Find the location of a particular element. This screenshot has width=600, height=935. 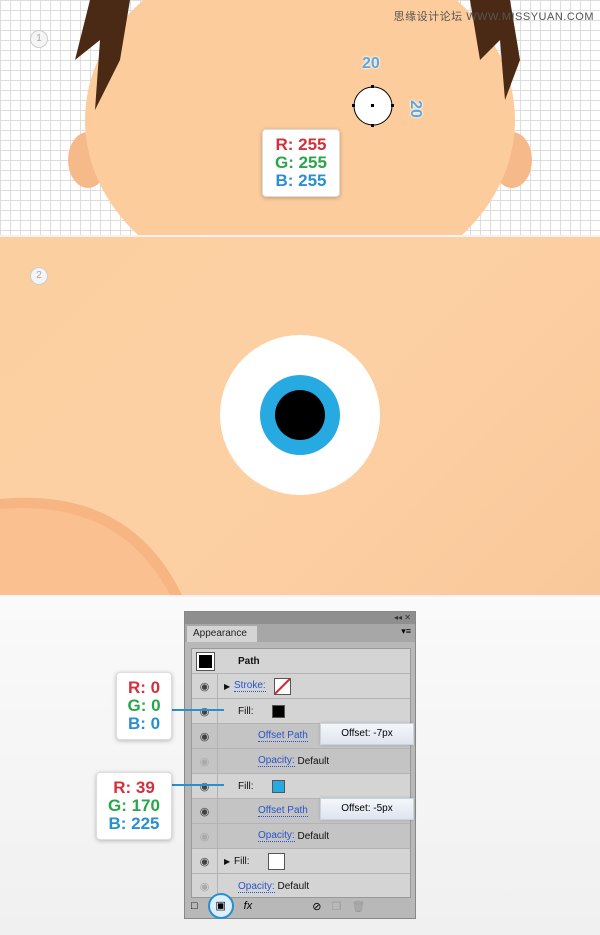

color-callout-white: R: 255 G: 255 B: 255 is located at coordinates (301, 163).